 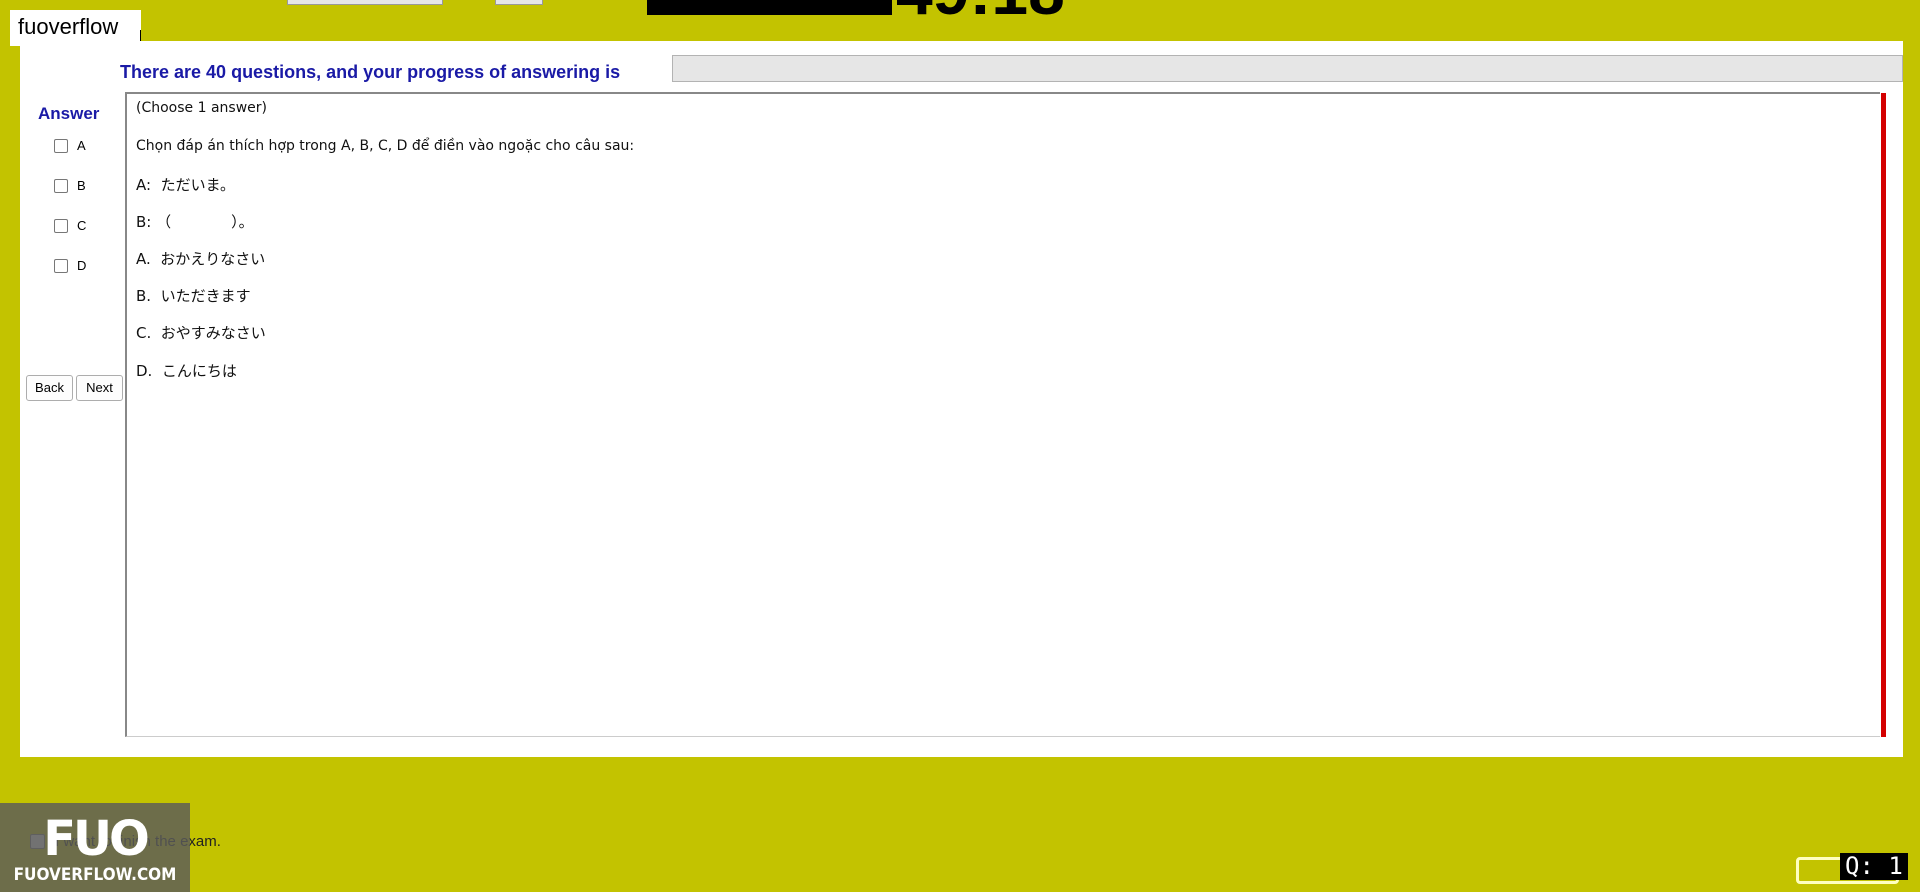 I want to click on back-button: Back, so click(x=49, y=388).